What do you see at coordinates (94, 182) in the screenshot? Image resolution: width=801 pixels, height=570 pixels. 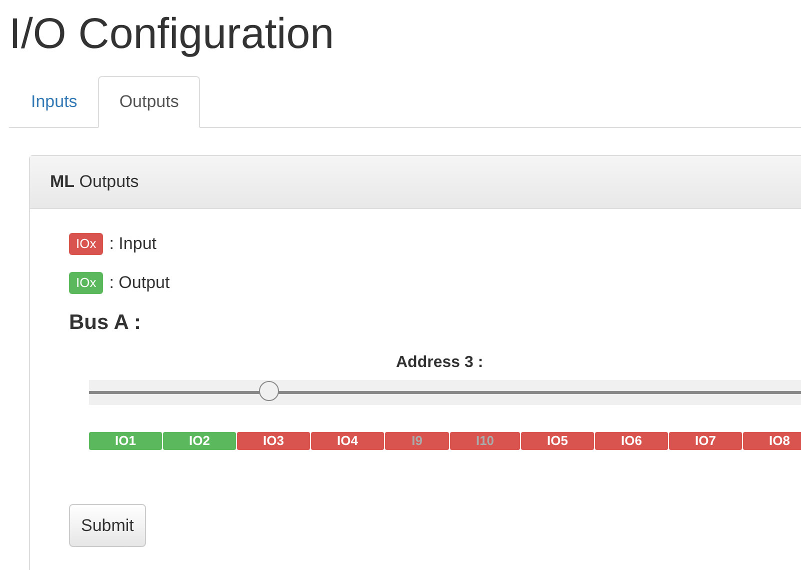 I see `panel-title: ML Outputs` at bounding box center [94, 182].